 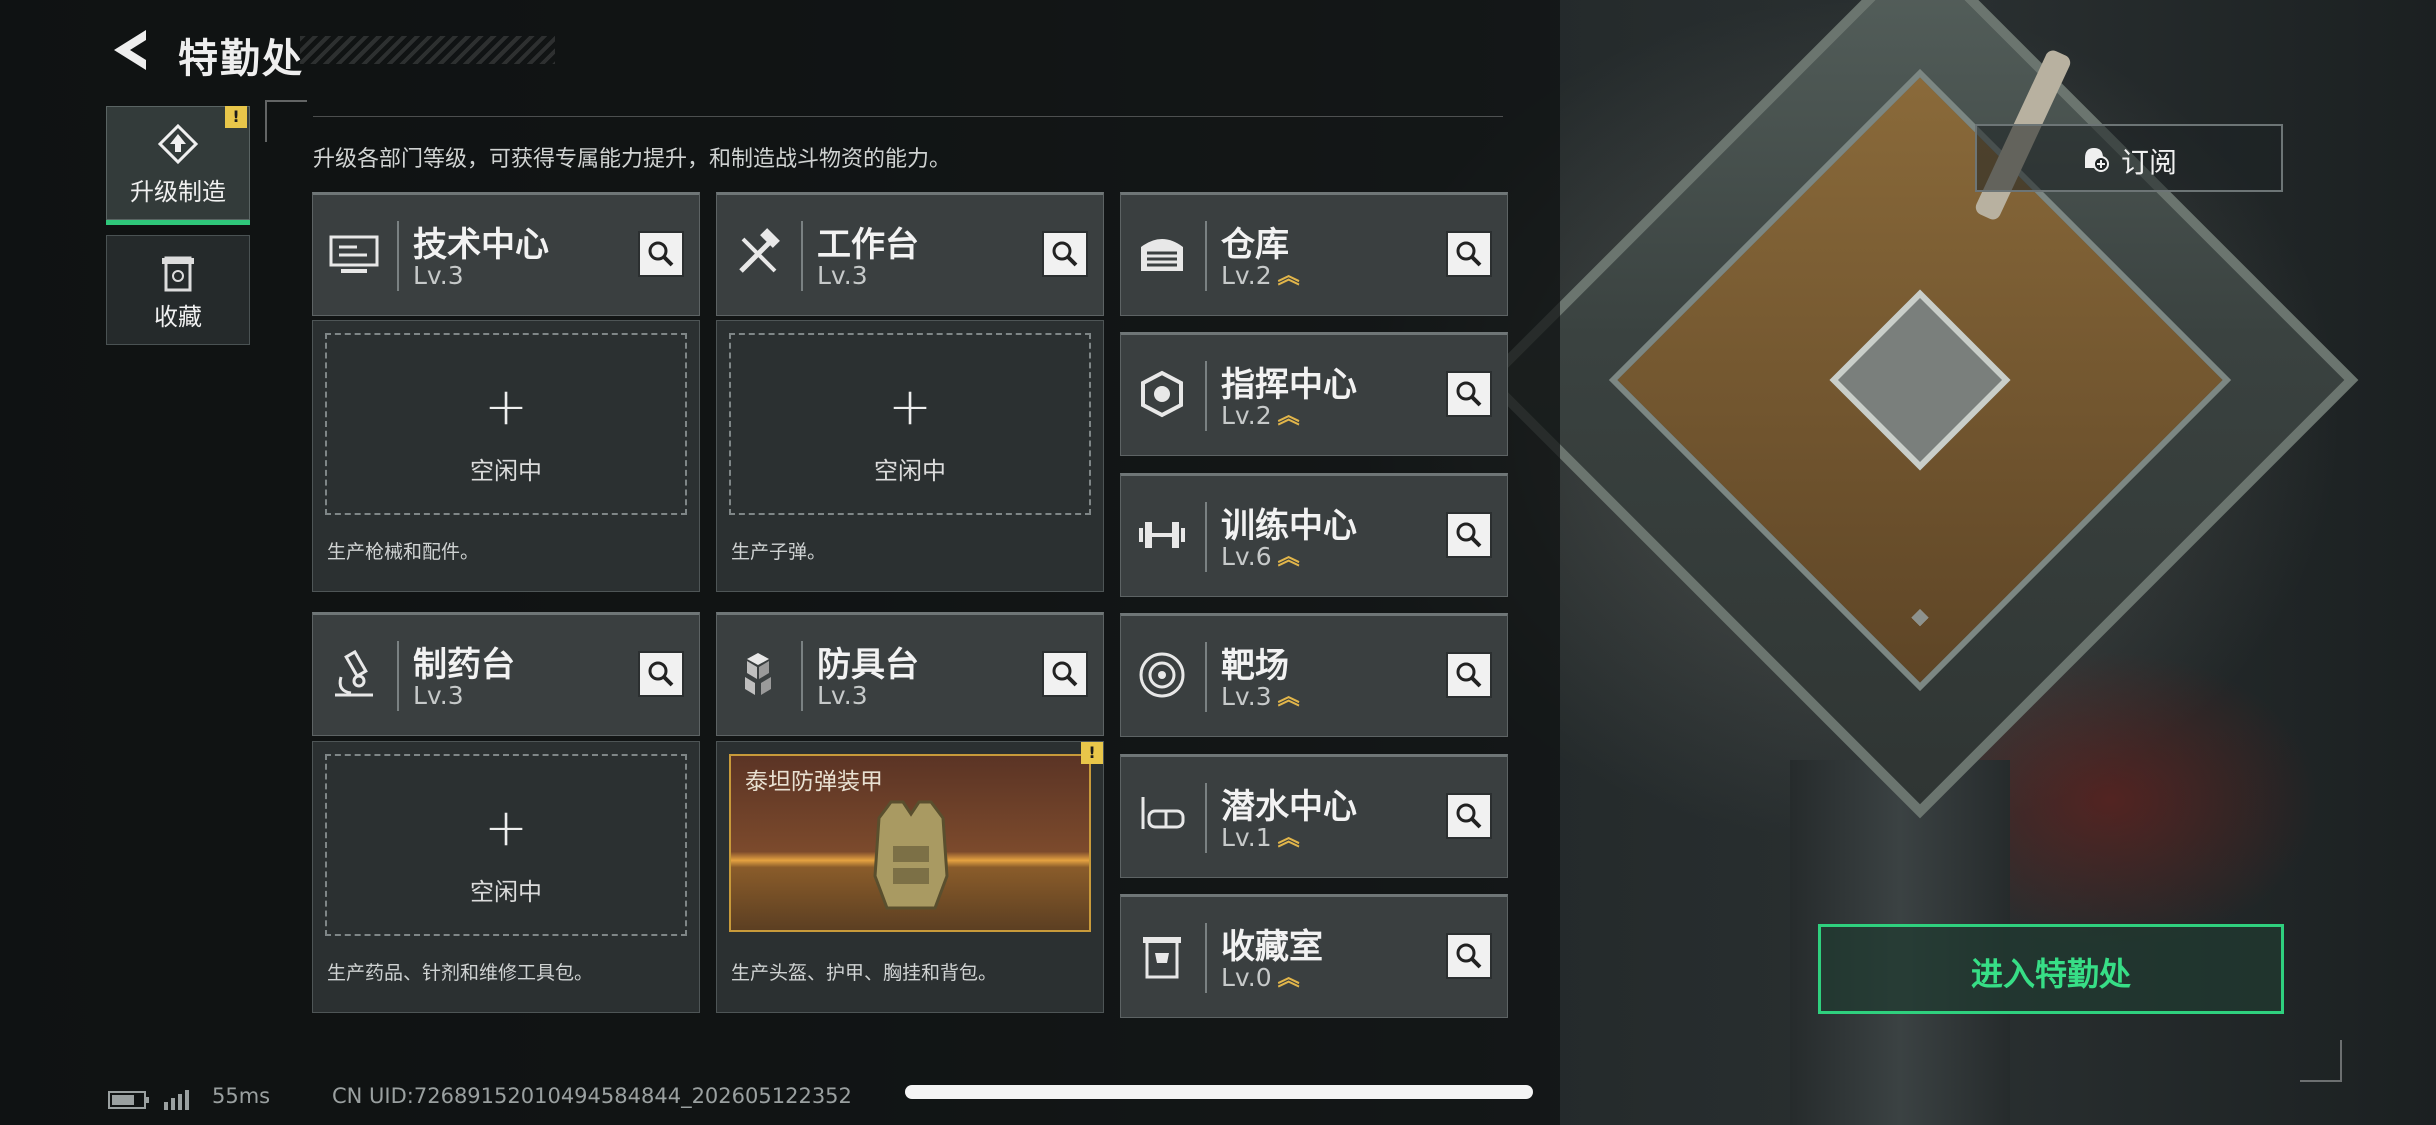 I want to click on dept-card-diving: 潜水中心 Lv.1 ︽, so click(x=1314, y=816).